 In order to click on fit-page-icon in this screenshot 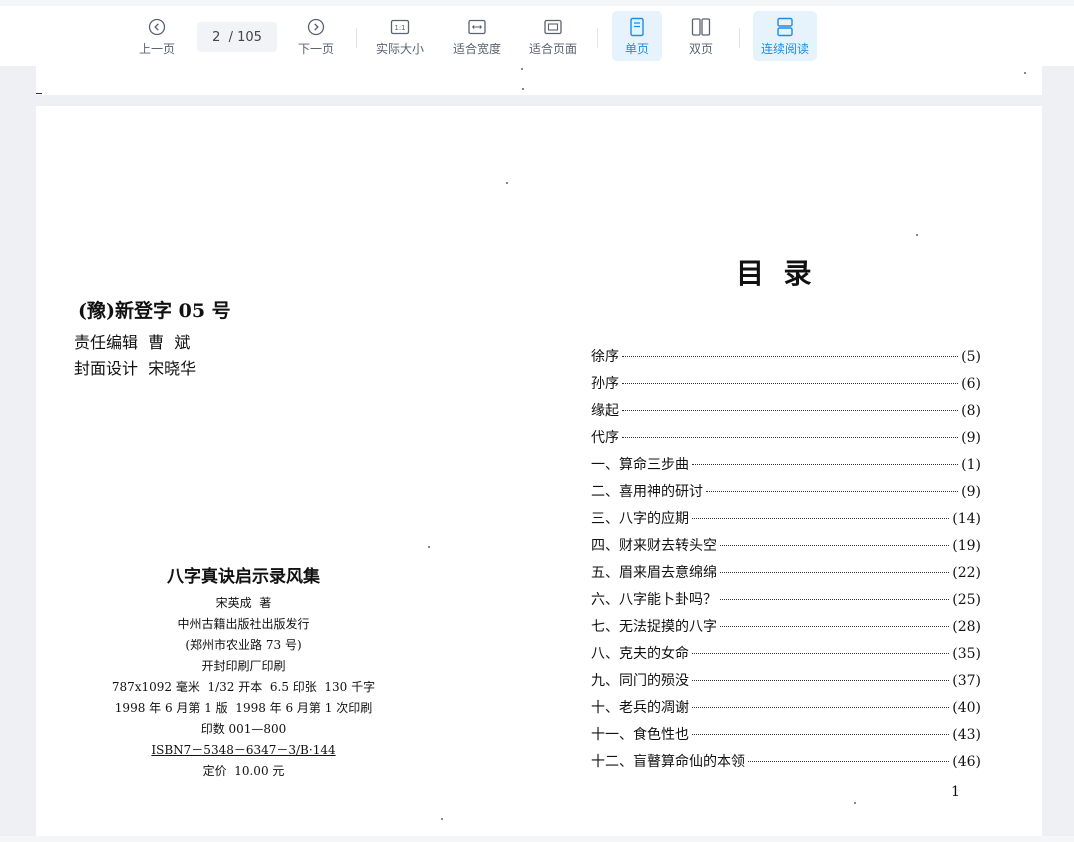, I will do `click(553, 27)`.